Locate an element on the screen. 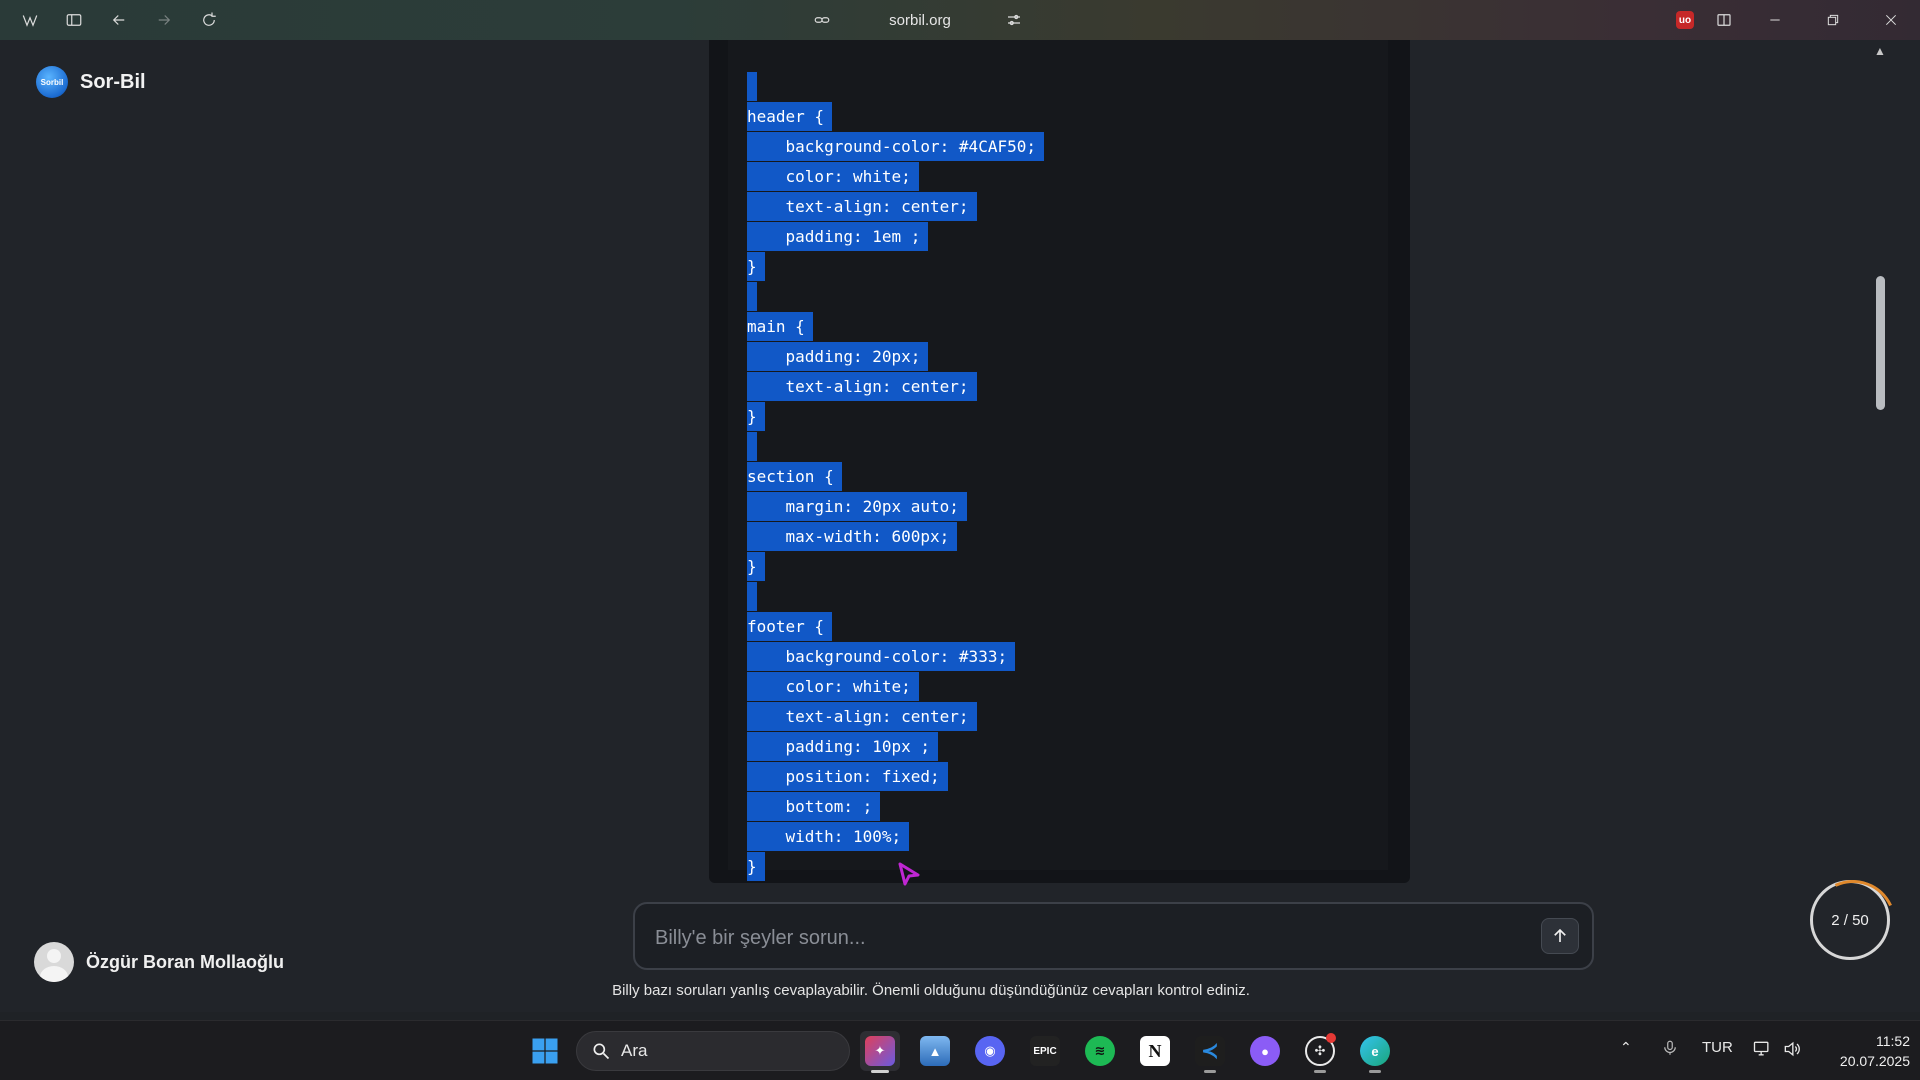 The width and height of the screenshot is (1920, 1080). taskbar-photos: ▲ is located at coordinates (935, 1051).